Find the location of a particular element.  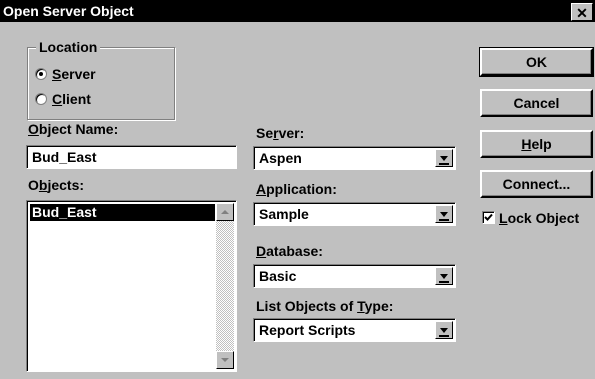

application-dropdown-button is located at coordinates (444, 214).